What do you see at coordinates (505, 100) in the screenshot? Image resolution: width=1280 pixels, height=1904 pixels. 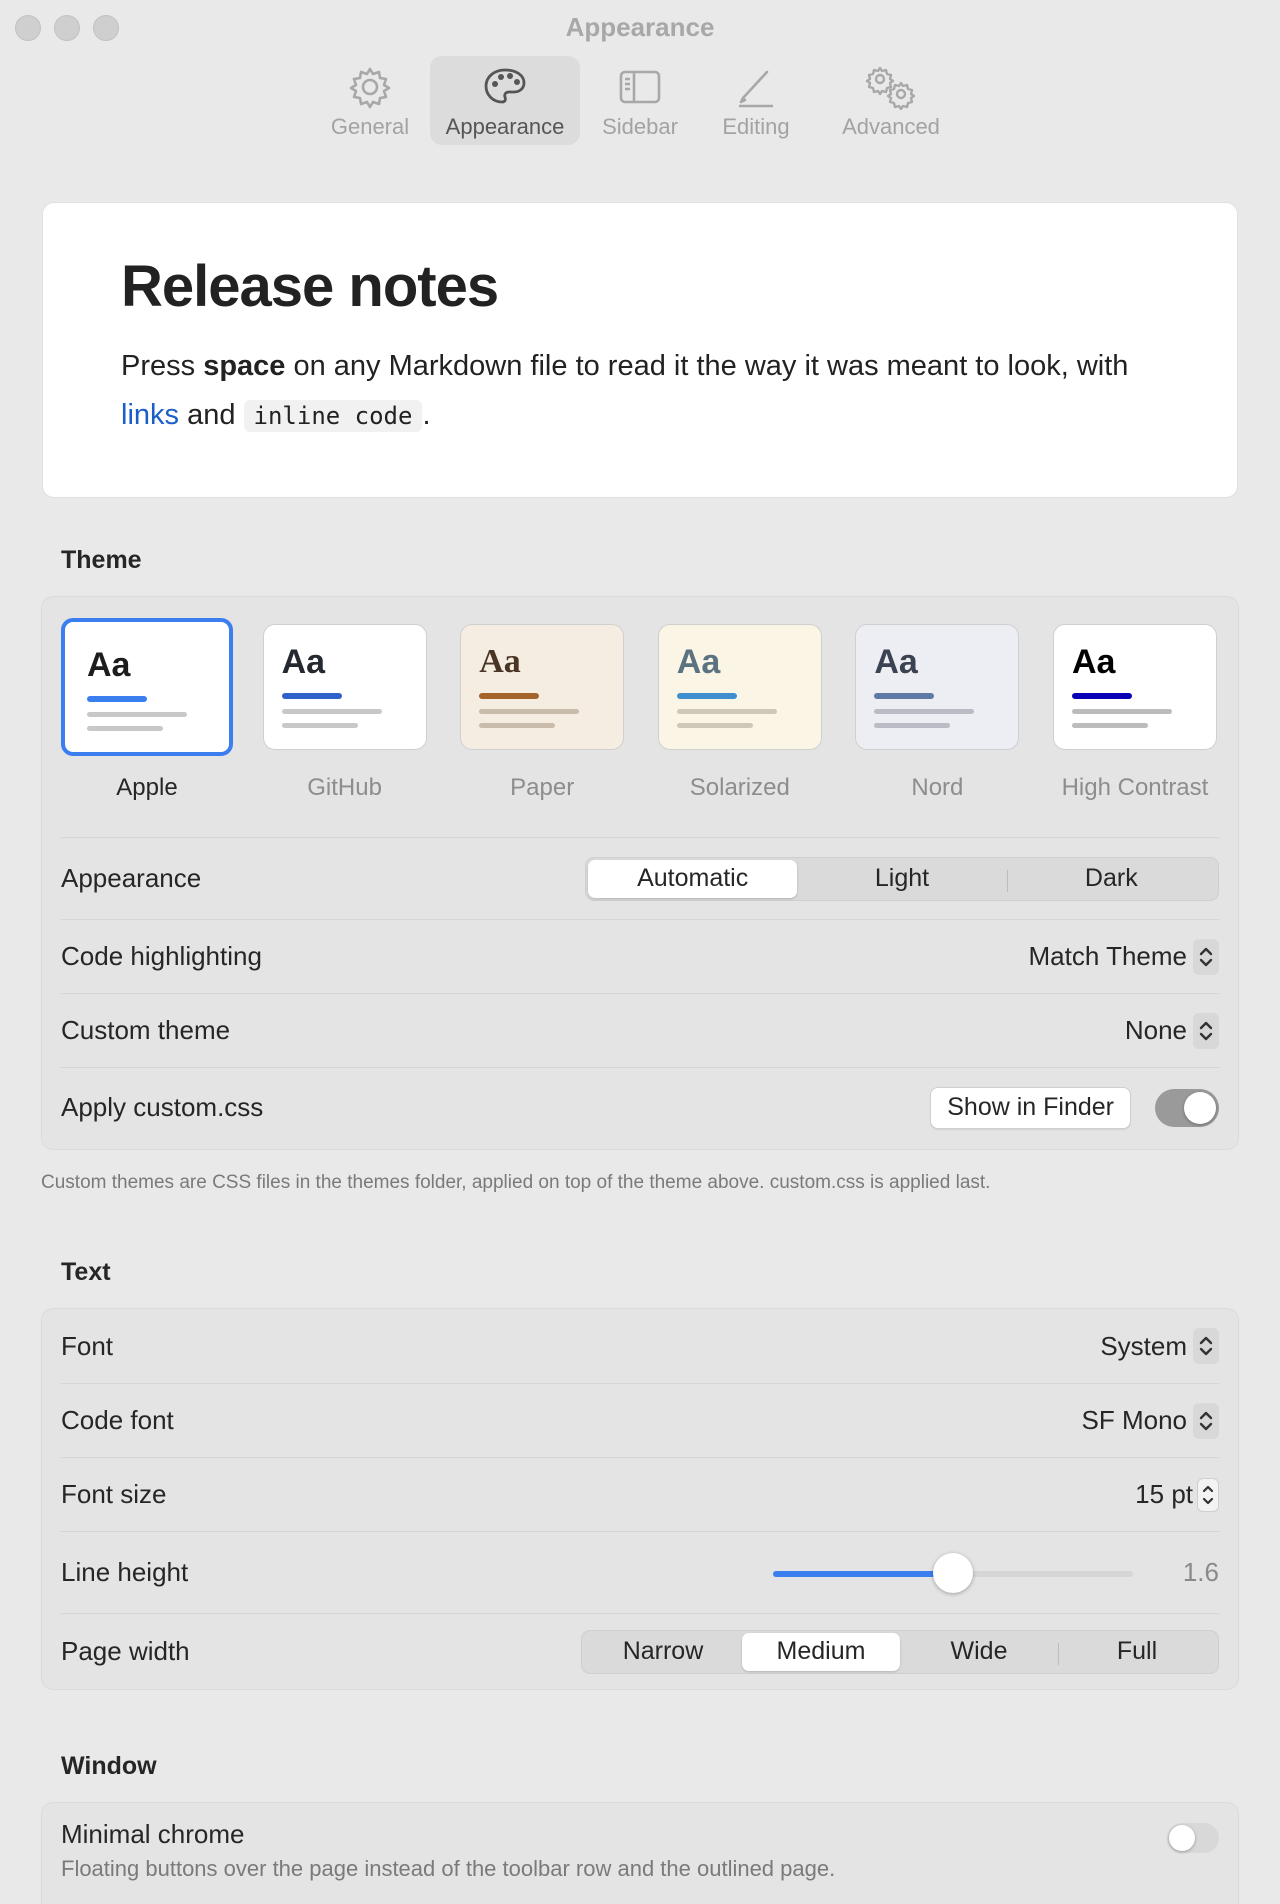 I see `tab-appearance: Appearance` at bounding box center [505, 100].